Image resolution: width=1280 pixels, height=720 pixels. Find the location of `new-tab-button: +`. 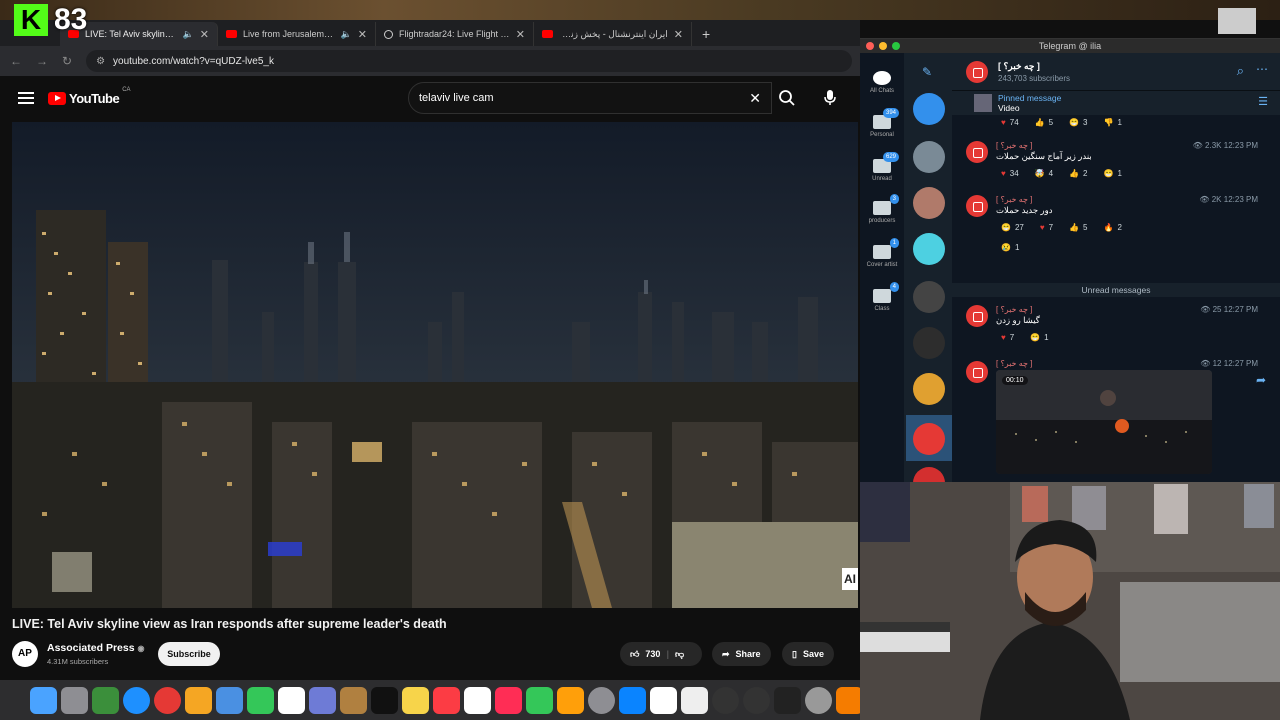

new-tab-button: + is located at coordinates (706, 34).